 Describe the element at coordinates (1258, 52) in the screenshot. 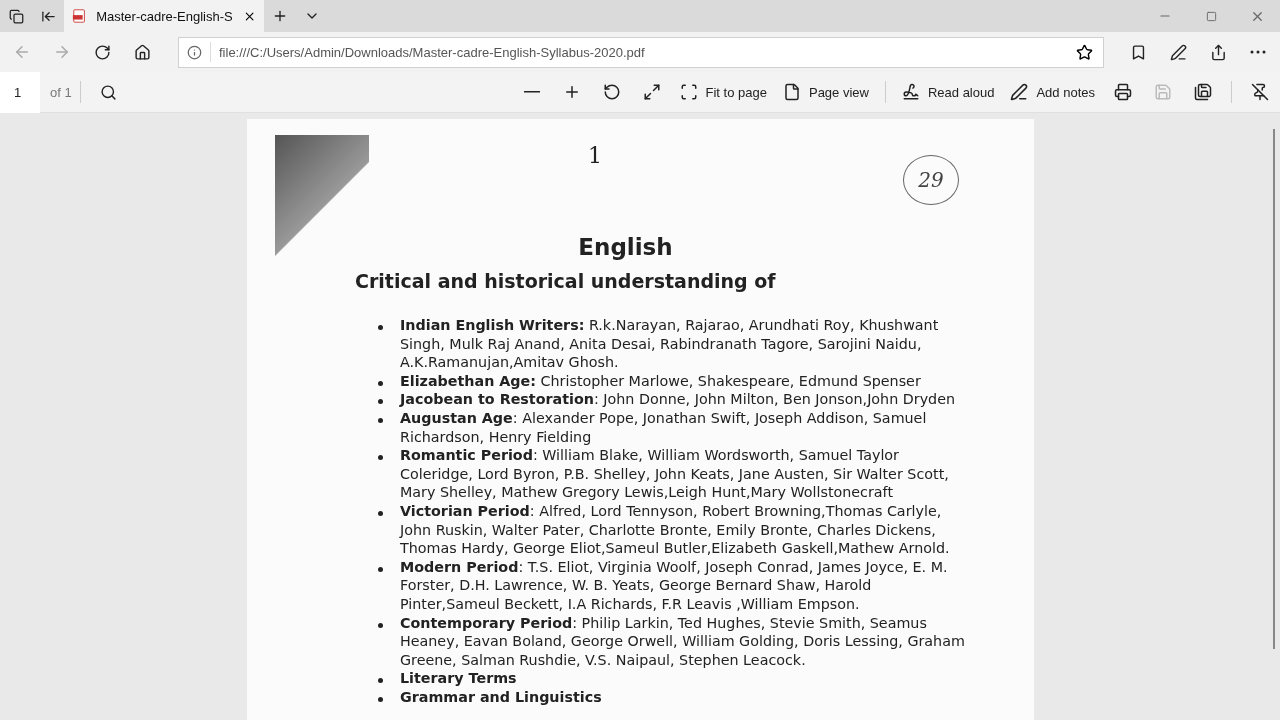

I see `more-icon` at that location.